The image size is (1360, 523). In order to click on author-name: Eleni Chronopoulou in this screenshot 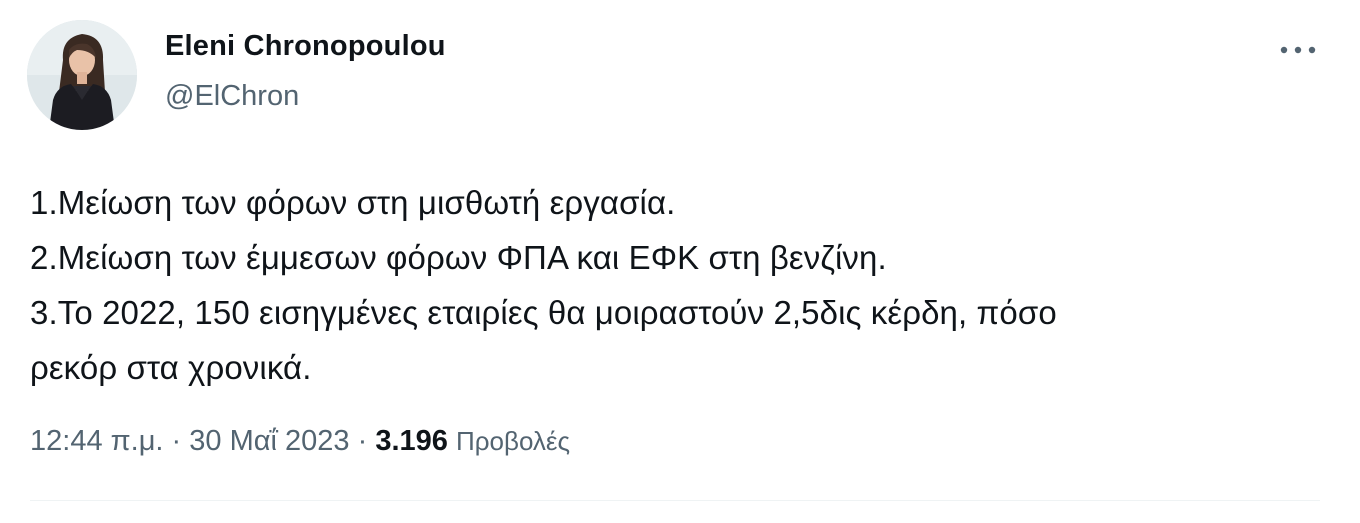, I will do `click(305, 46)`.